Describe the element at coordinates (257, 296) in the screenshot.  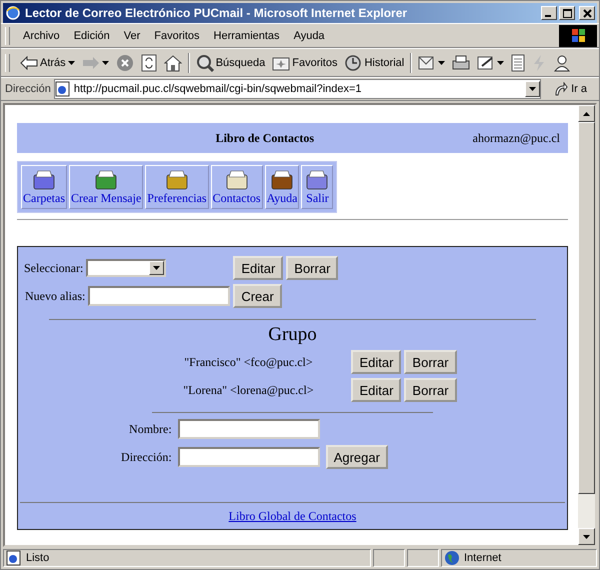
I see `create-button: Crear` at that location.